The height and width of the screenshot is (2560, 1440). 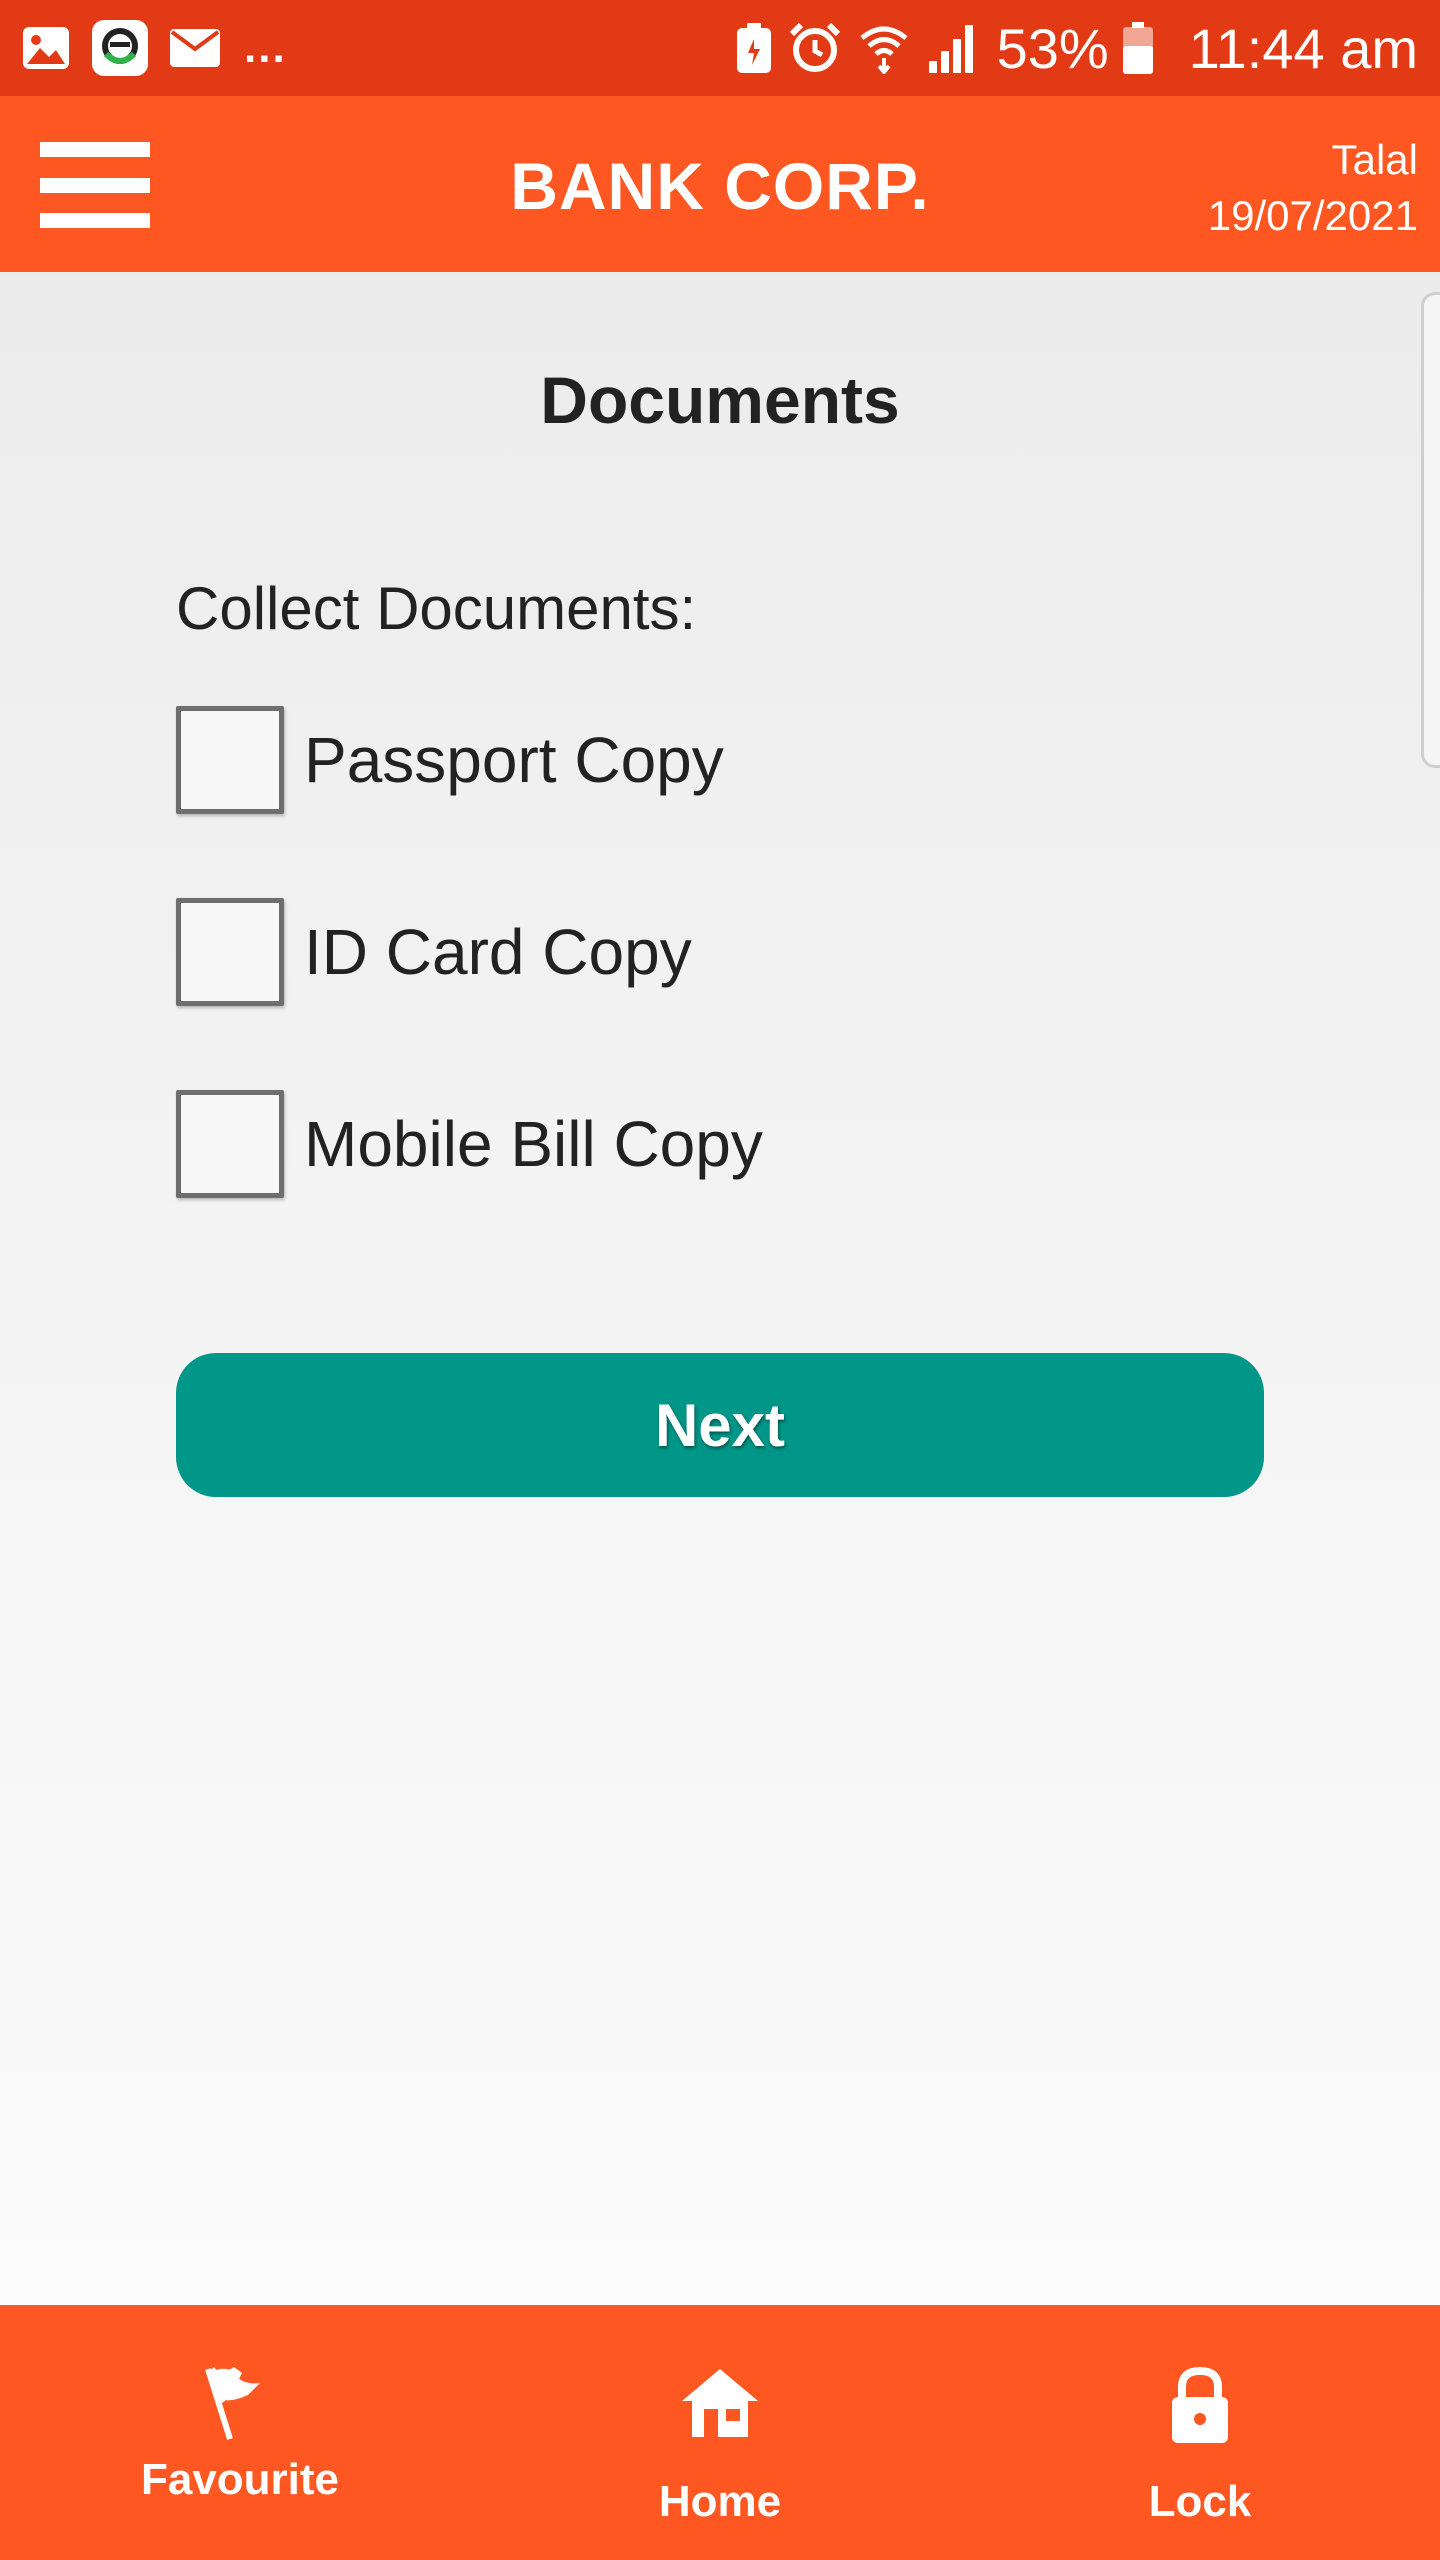 What do you see at coordinates (230, 1144) in the screenshot?
I see `mobile-bill-checkbox` at bounding box center [230, 1144].